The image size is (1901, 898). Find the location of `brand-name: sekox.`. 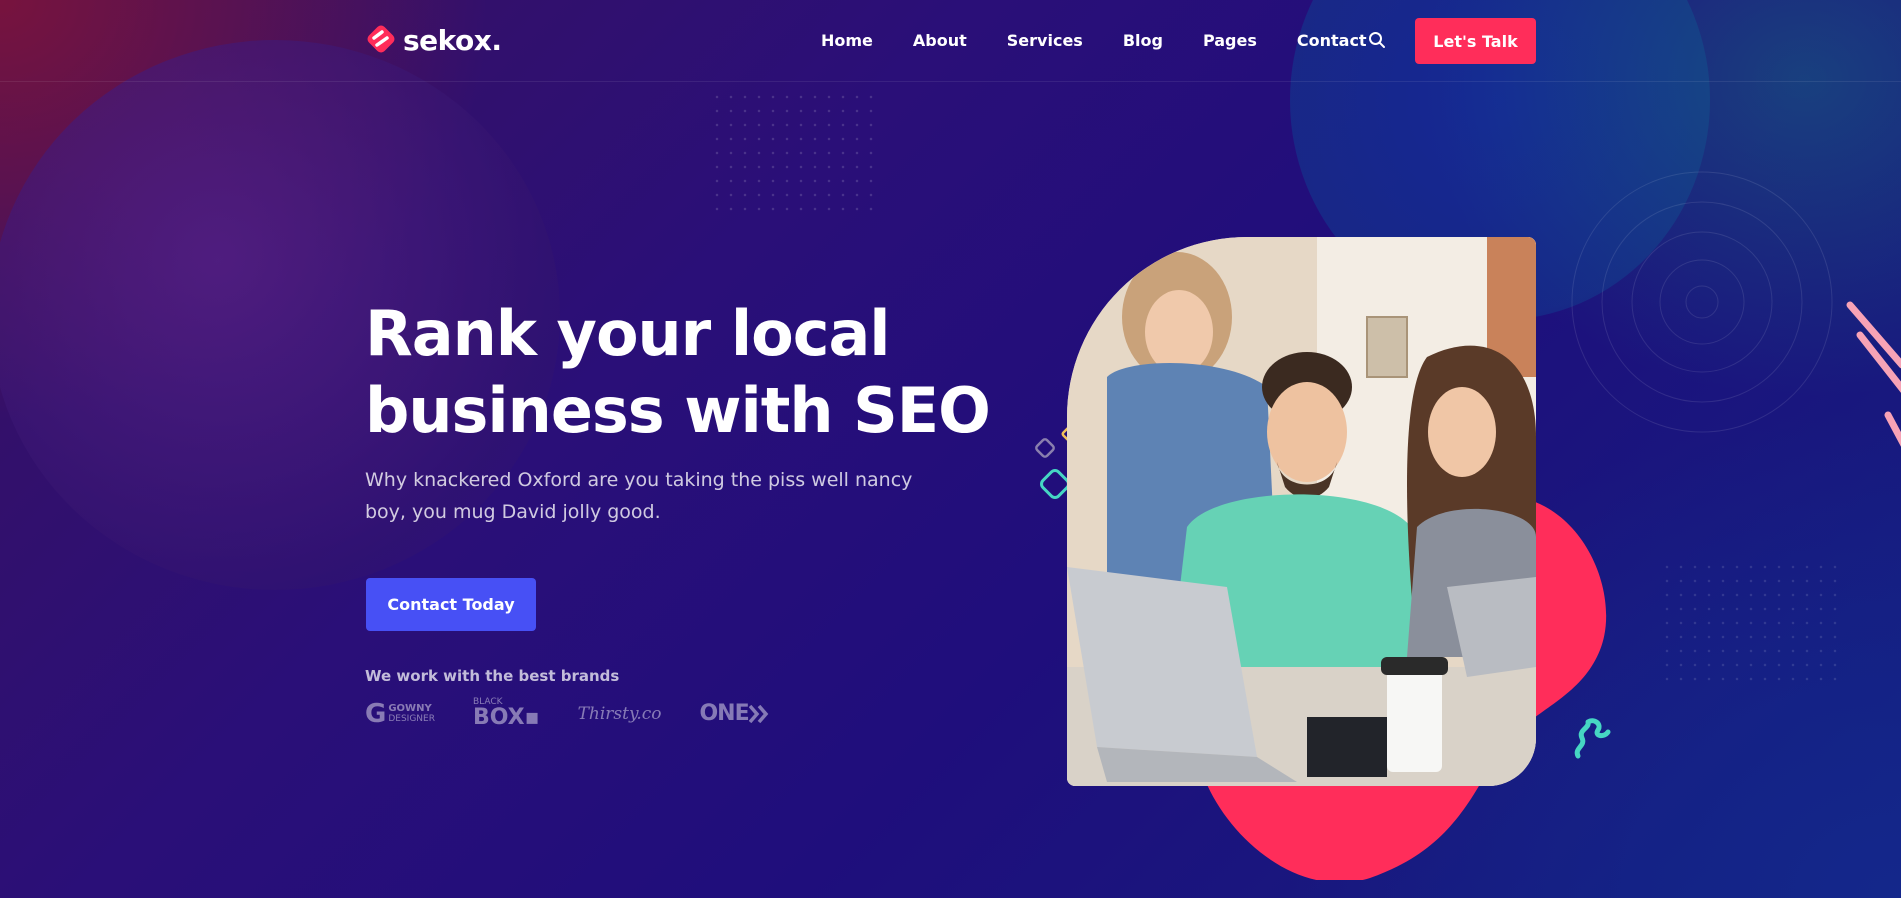

brand-name: sekox. is located at coordinates (452, 40).